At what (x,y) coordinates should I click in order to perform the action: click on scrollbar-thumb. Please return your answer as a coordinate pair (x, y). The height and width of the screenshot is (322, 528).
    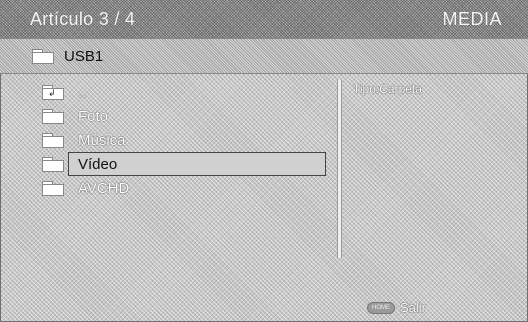
    Looking at the image, I should click on (339, 169).